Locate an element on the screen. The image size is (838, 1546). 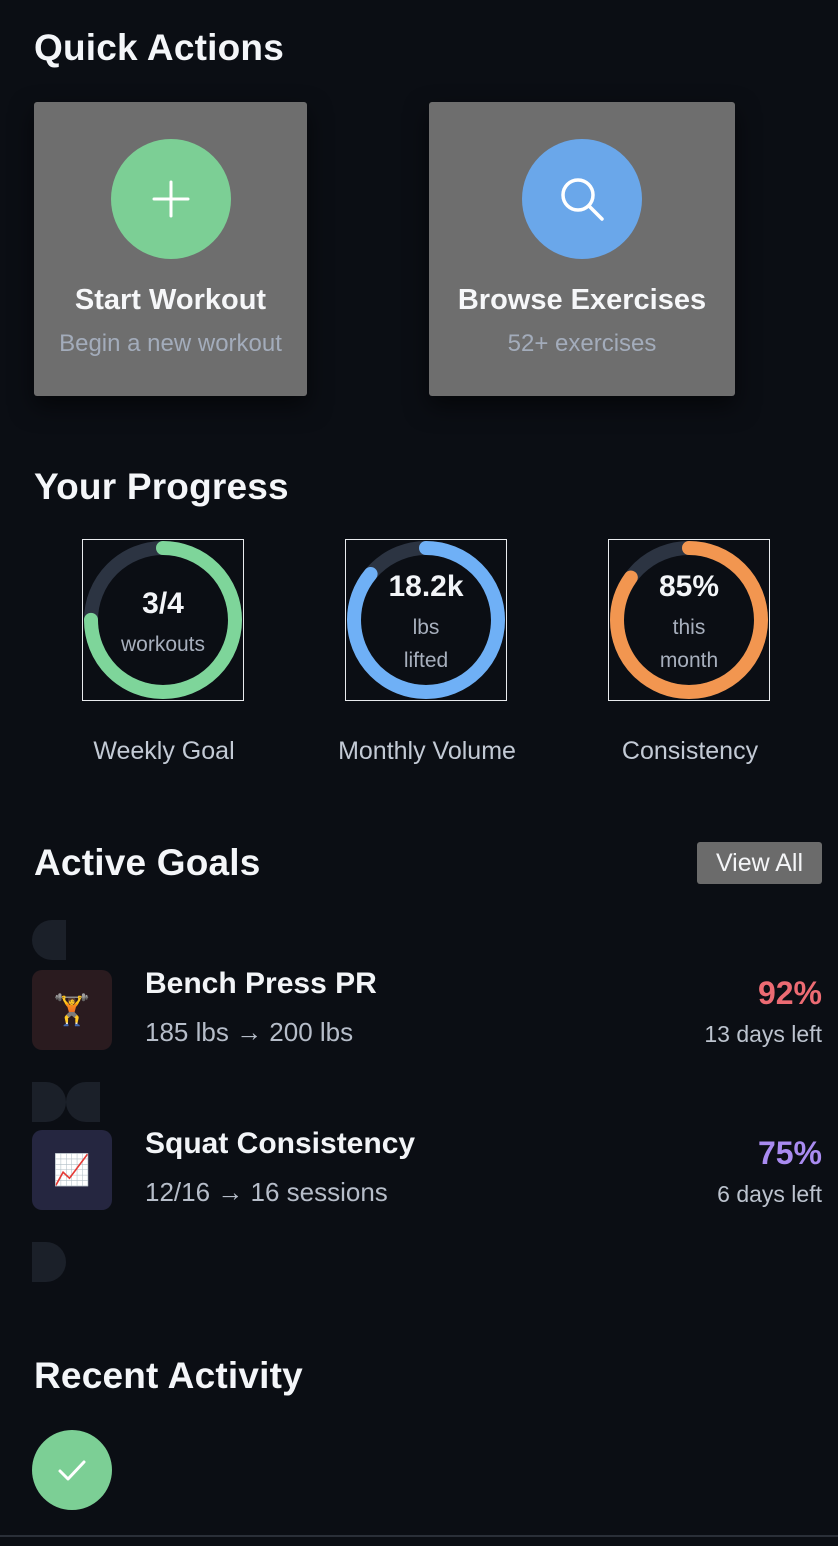
monthly-volume-ring: 18.2k lbs lifted is located at coordinates (426, 620).